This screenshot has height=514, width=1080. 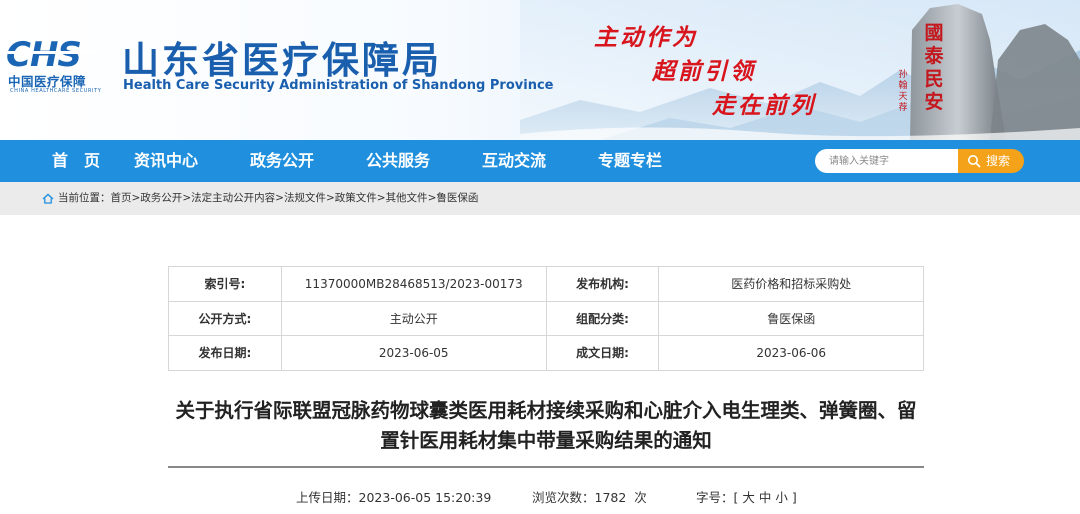 I want to click on breadcrumb-link-regulations: 法规文件, so click(x=305, y=198).